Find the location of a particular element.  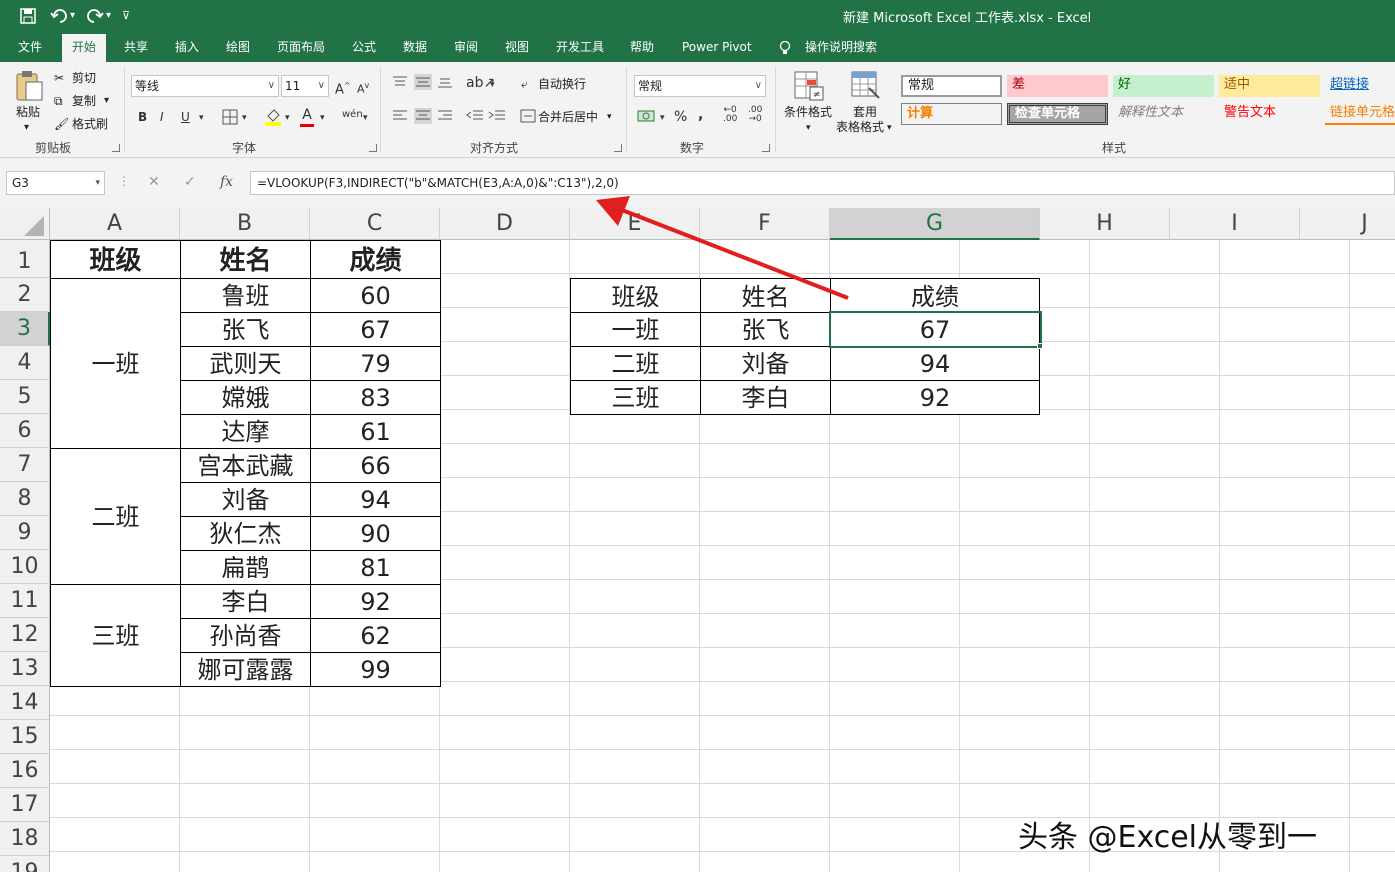

shrink-font-button: Av is located at coordinates (363, 88).